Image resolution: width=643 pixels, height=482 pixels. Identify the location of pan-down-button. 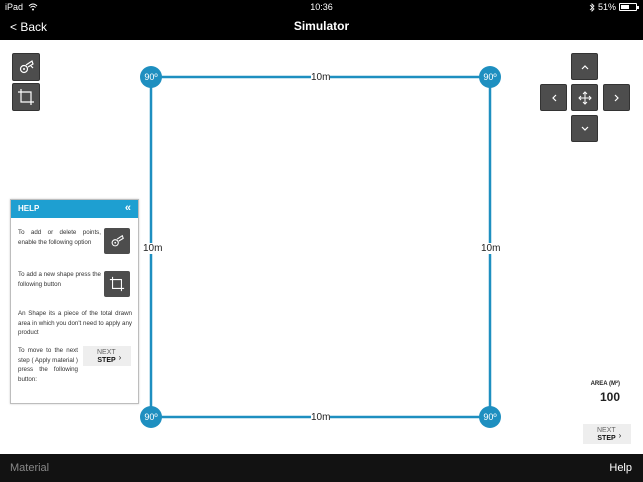
(584, 128).